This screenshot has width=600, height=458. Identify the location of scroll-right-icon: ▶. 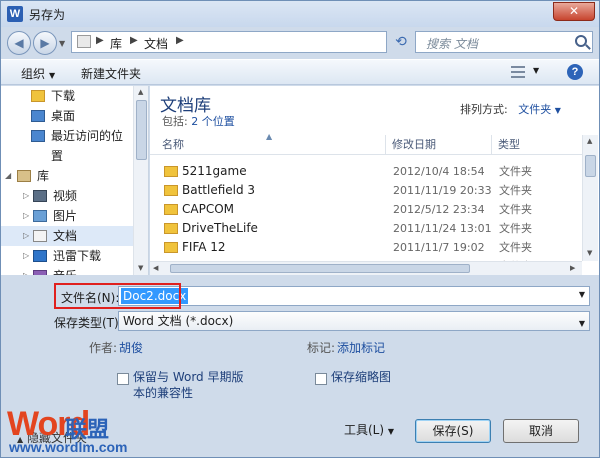
(572, 268).